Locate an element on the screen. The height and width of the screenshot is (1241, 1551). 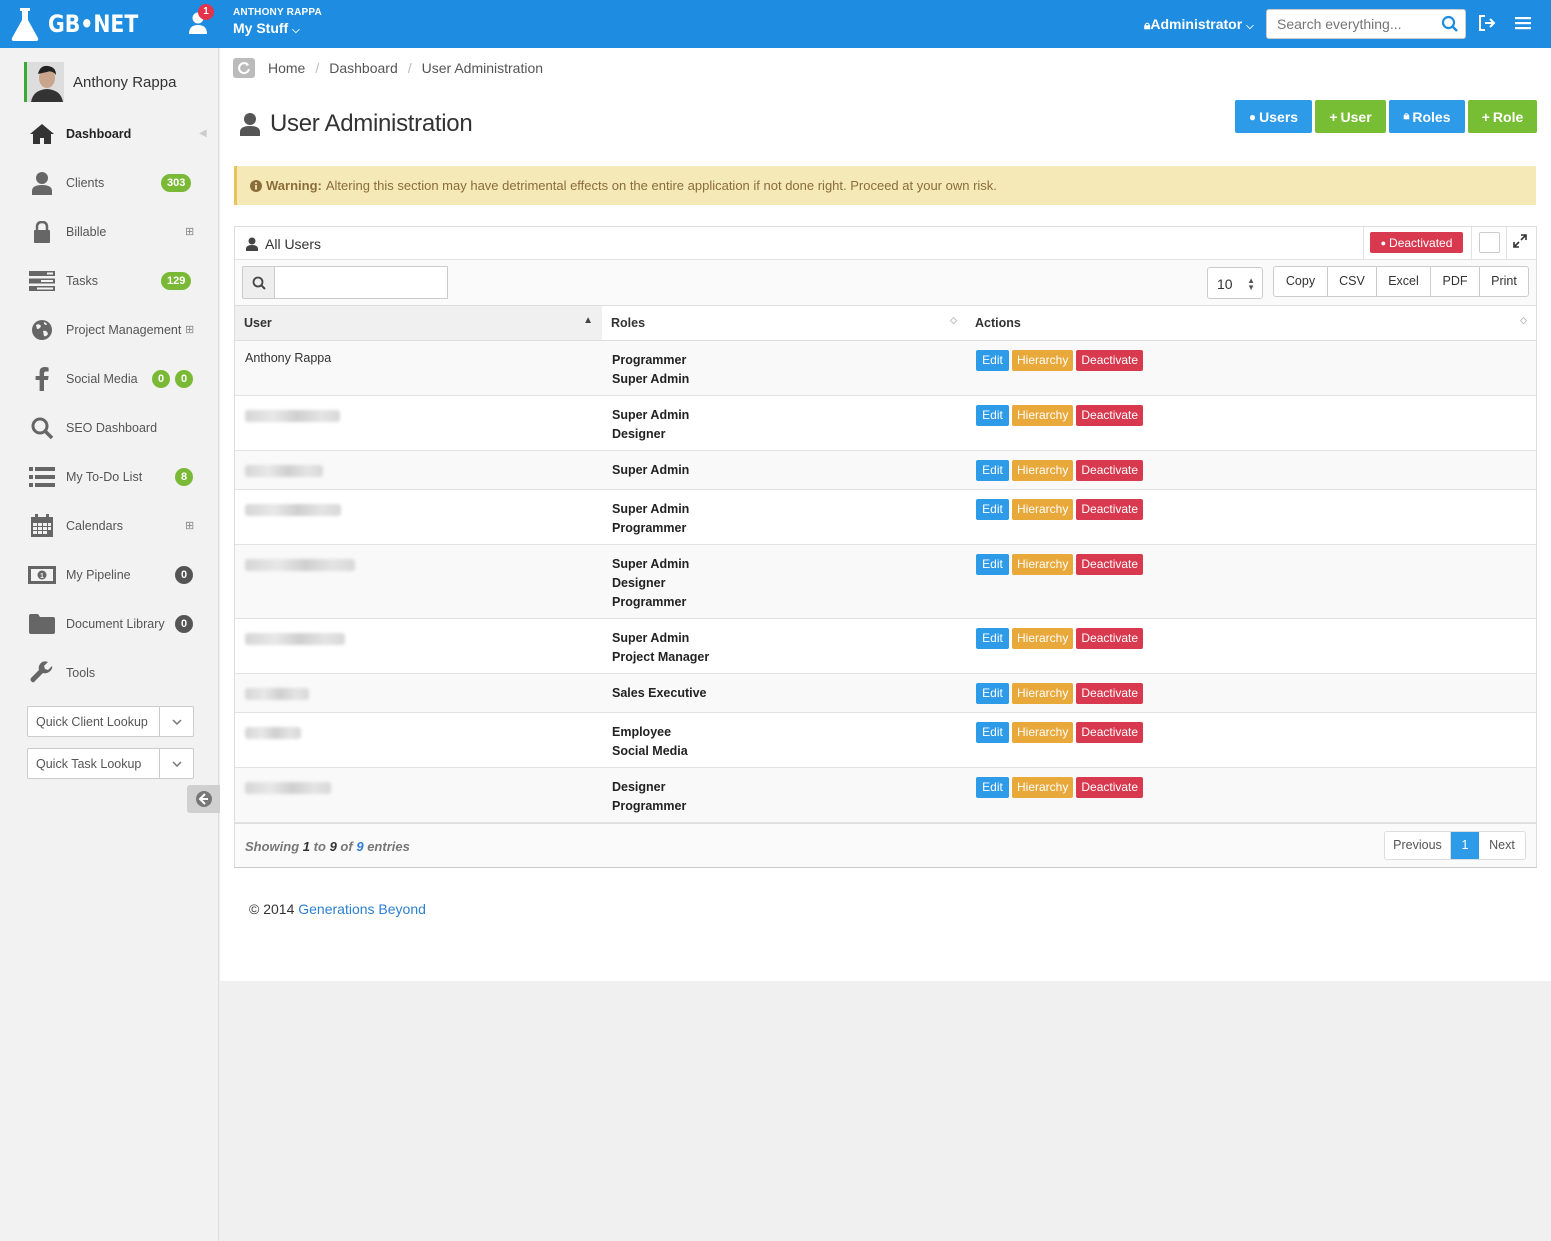
sidebar-item-clients: Clients 303 is located at coordinates (109, 182).